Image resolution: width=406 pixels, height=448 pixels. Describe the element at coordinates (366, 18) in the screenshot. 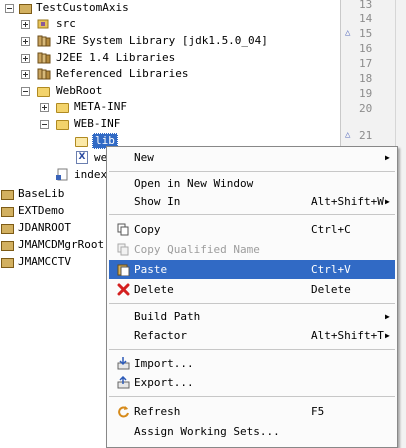

I see `line-number: 14` at that location.